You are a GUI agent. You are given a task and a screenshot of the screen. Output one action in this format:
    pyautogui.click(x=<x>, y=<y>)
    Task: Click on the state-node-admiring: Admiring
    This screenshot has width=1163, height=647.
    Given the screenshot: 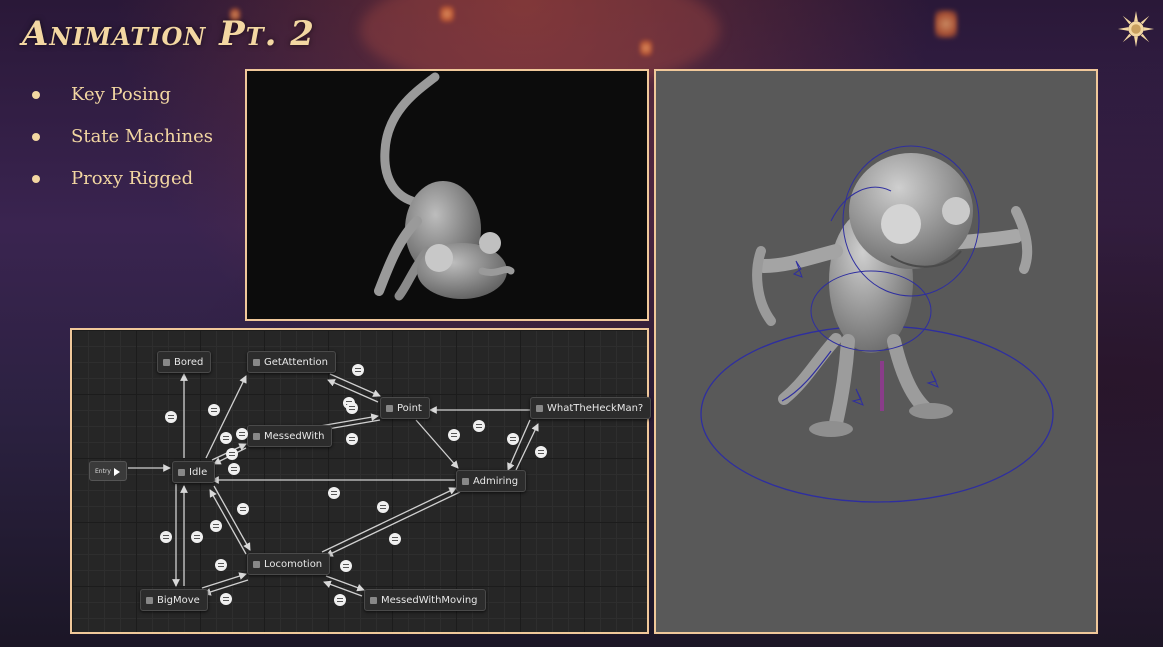 What is the action you would take?
    pyautogui.click(x=491, y=481)
    